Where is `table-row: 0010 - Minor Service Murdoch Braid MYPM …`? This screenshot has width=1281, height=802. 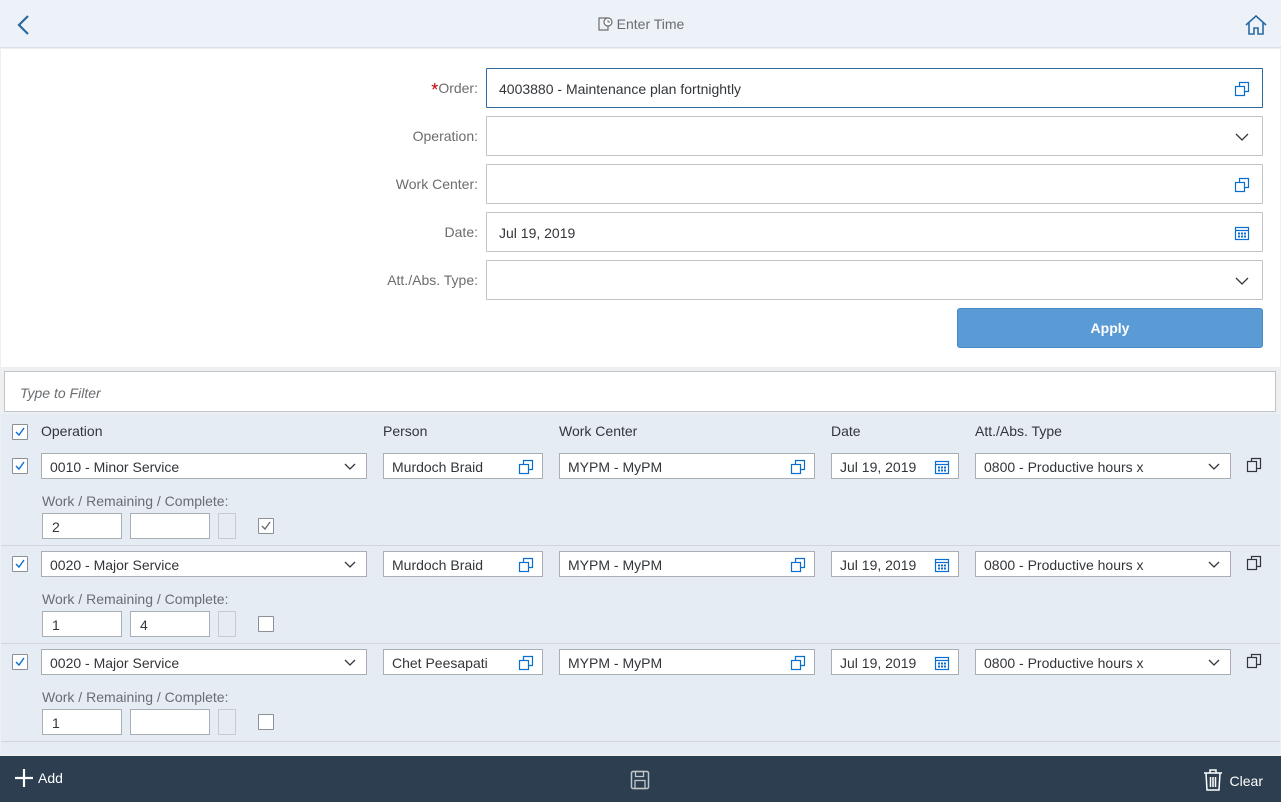
table-row: 0010 - Minor Service Murdoch Braid MYPM … is located at coordinates (640, 497).